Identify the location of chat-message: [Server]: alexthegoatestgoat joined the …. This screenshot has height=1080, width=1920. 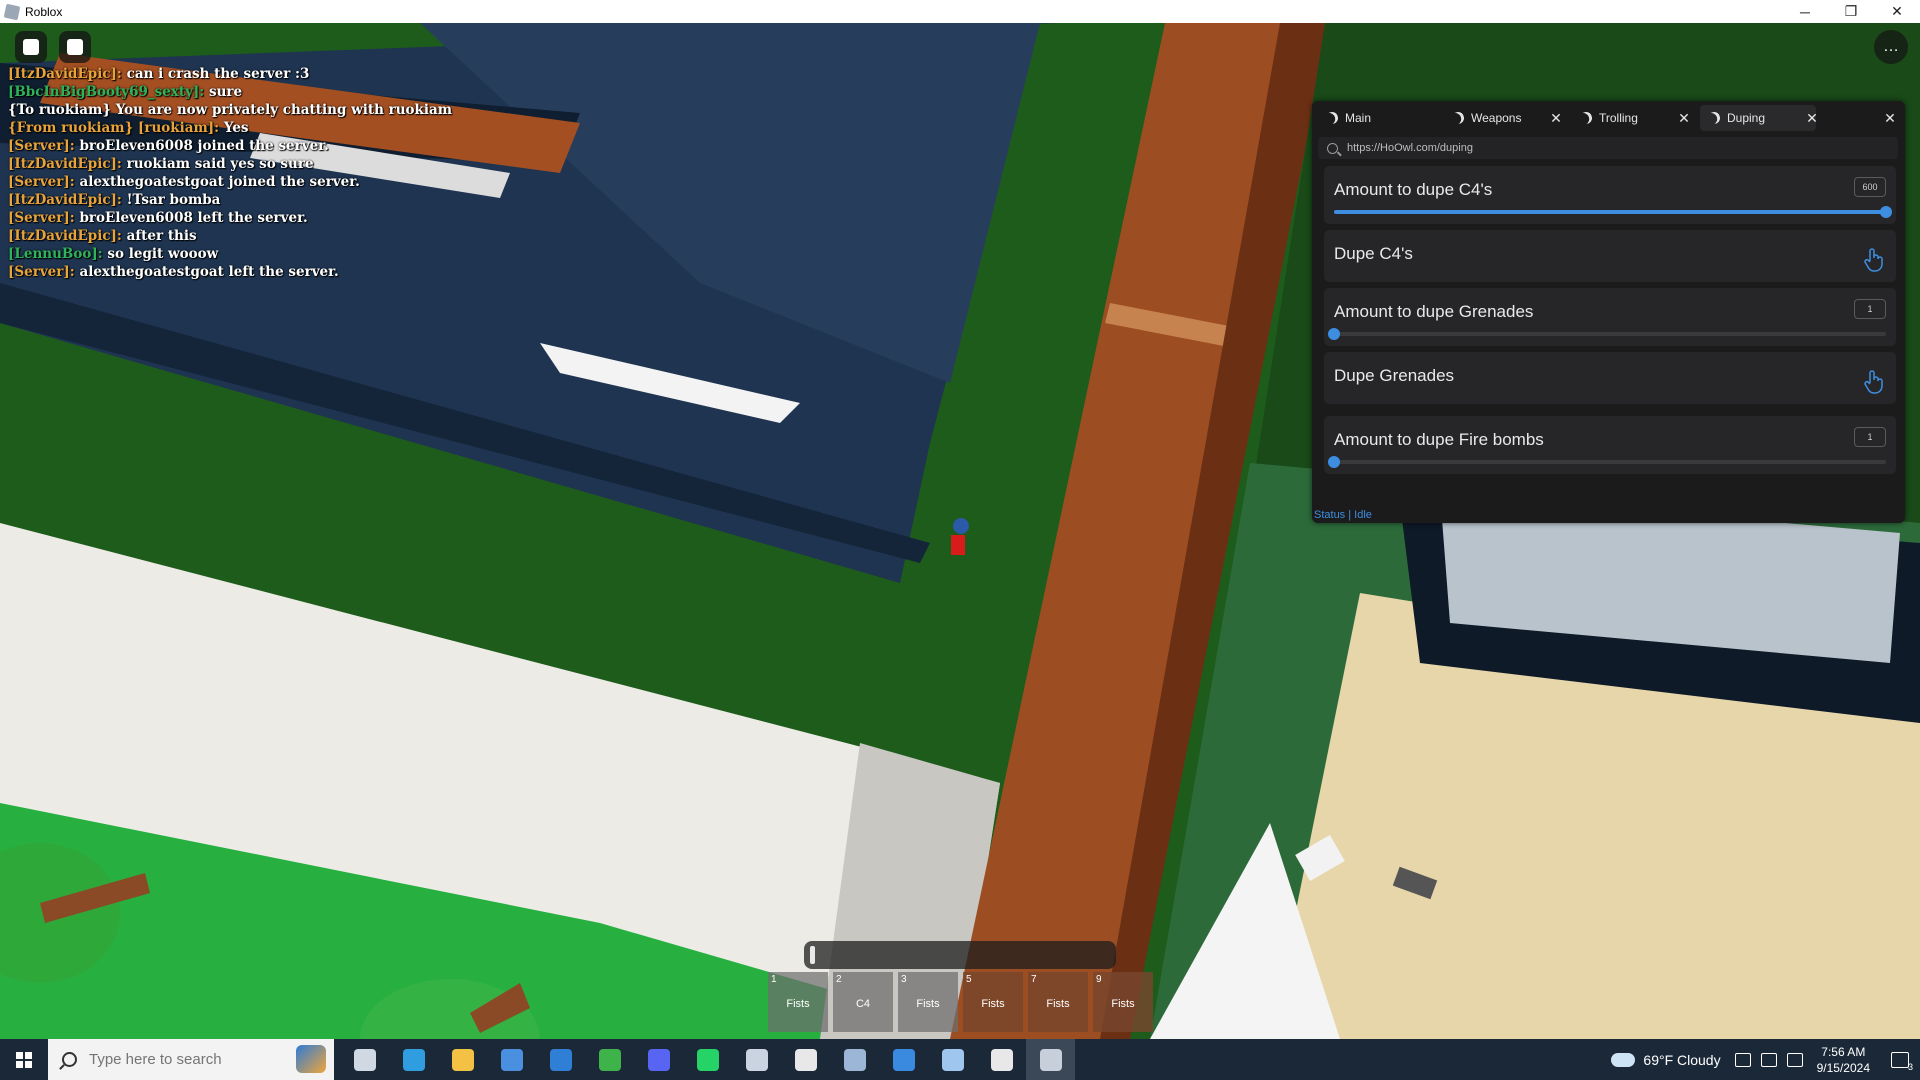
(268, 182).